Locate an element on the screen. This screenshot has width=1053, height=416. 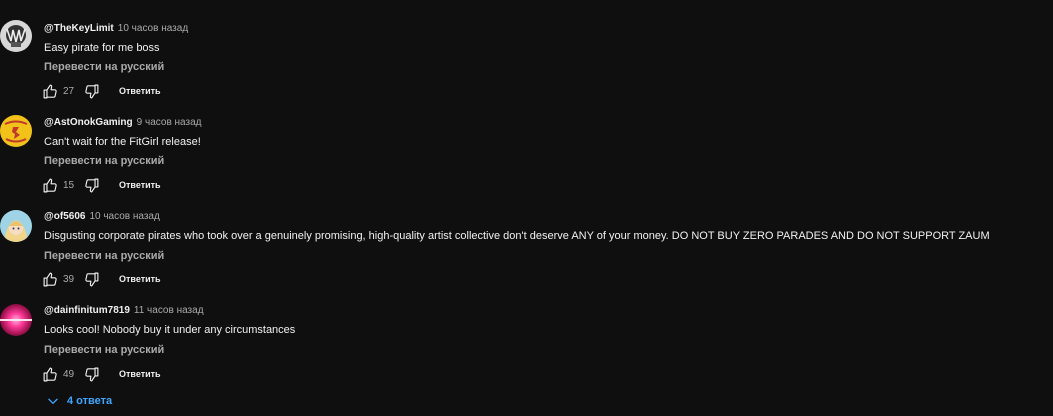
chevron-down-icon is located at coordinates (53, 401).